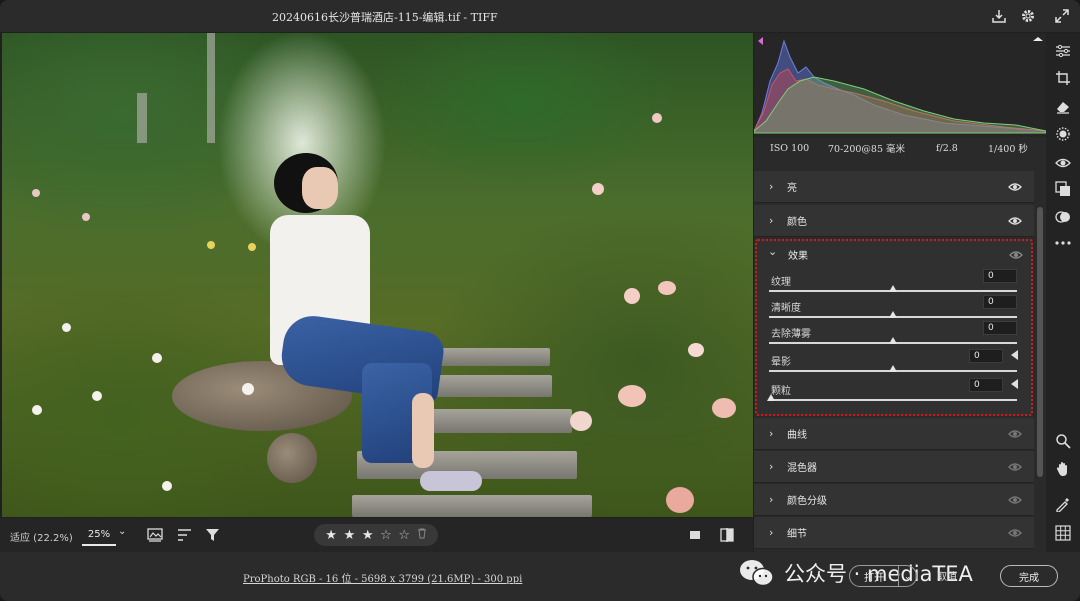  I want to click on zoom-icon, so click(1063, 441).